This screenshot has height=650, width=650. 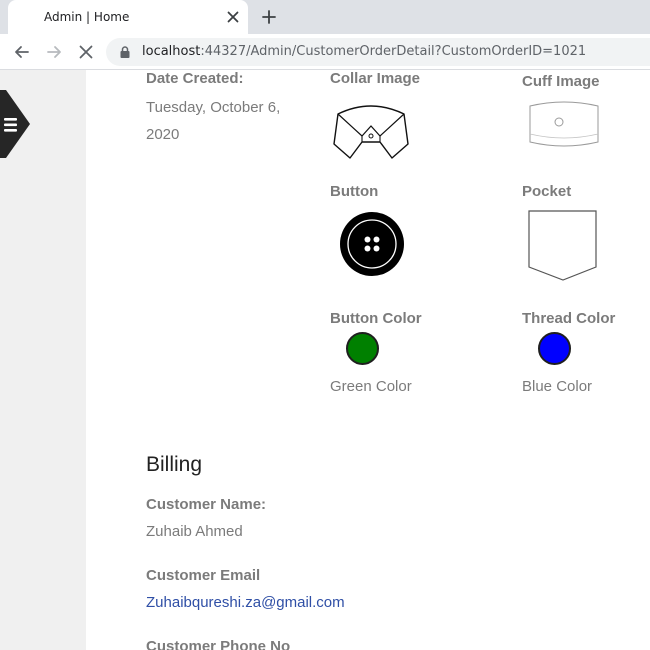 What do you see at coordinates (564, 124) in the screenshot?
I see `cuff-image` at bounding box center [564, 124].